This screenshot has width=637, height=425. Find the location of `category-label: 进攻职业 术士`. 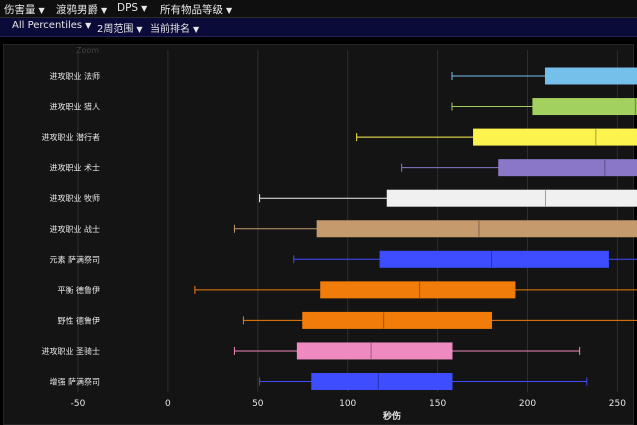

category-label: 进攻职业 术士 is located at coordinates (74, 168).